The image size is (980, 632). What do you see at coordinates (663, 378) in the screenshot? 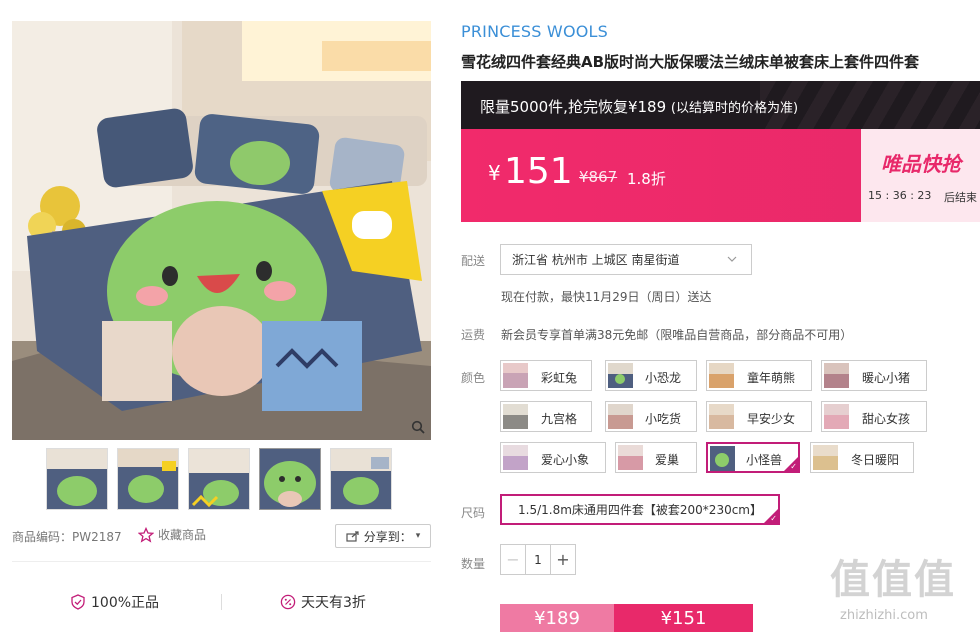
I see `color-option-label: 小恐龙` at bounding box center [663, 378].